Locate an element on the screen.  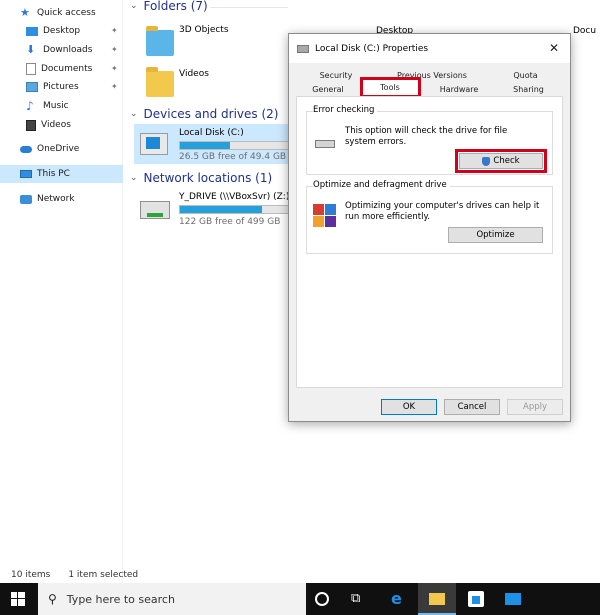
pictures-icon is located at coordinates (32, 87).